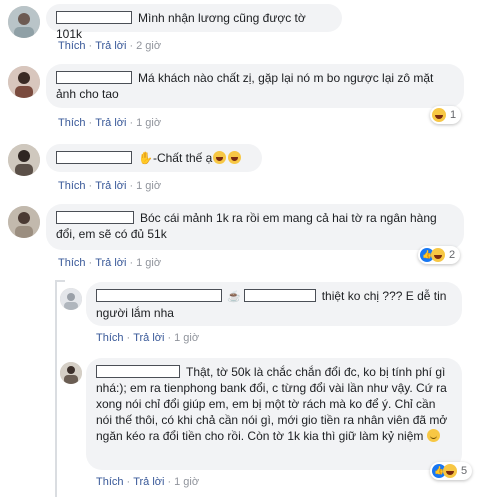  Describe the element at coordinates (194, 22) in the screenshot. I see `comment-bubble: Mình nhận lương cũng được tờ 101k` at that location.